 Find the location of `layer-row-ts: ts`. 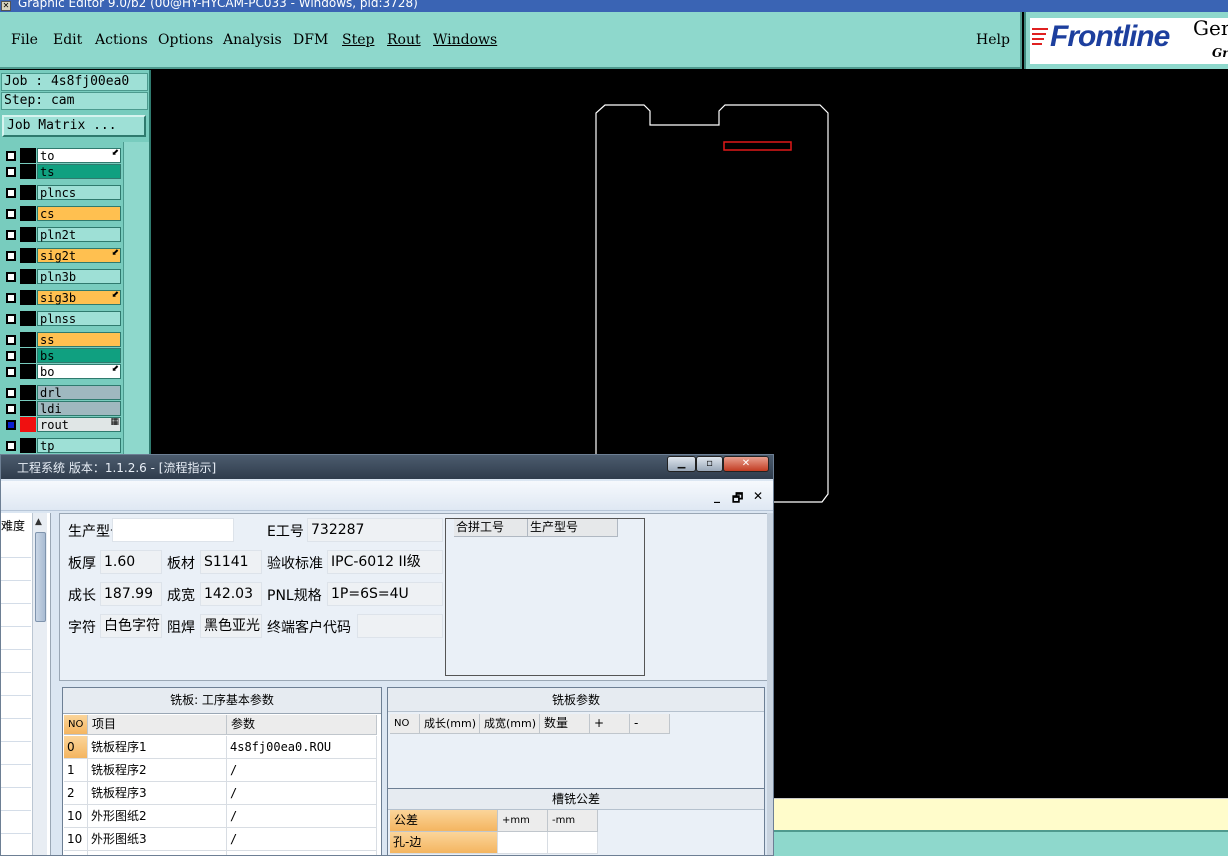

layer-row-ts: ts is located at coordinates (62, 171).